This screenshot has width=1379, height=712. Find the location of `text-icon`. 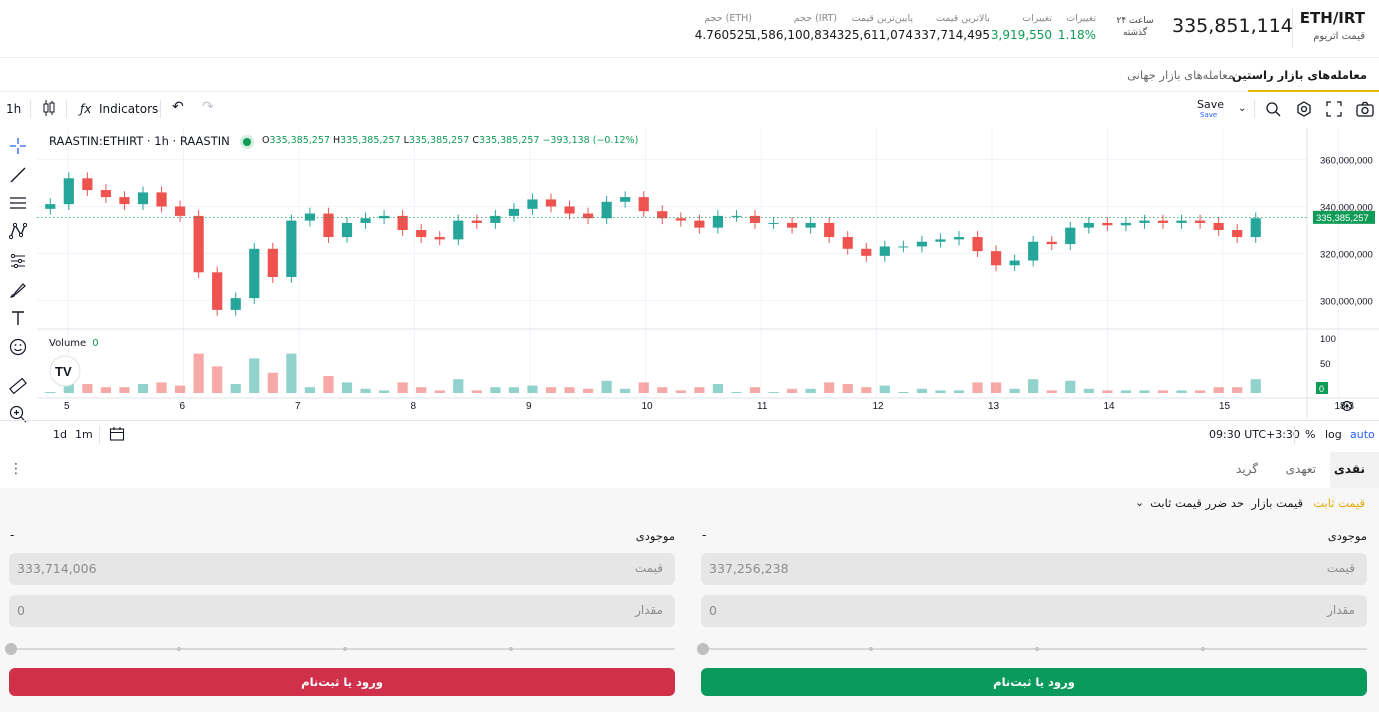

text-icon is located at coordinates (18, 318).